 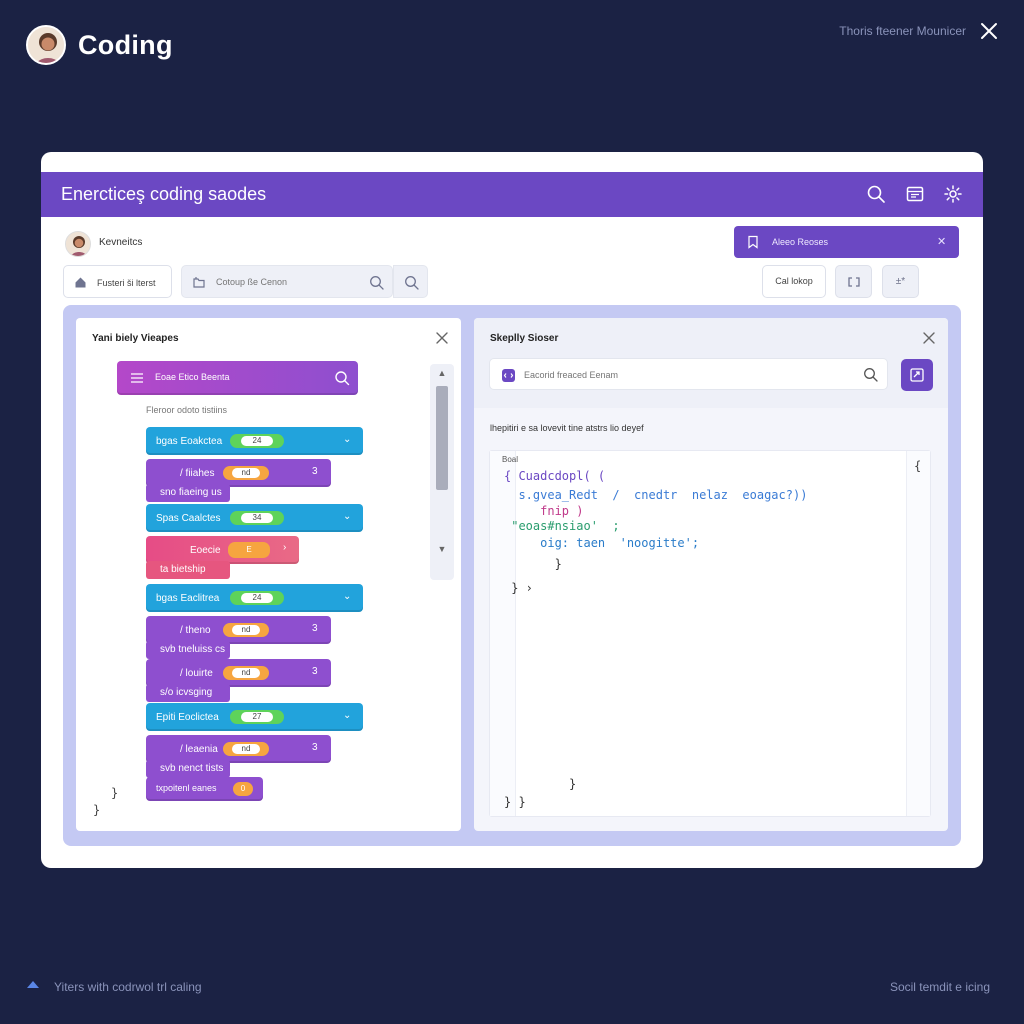 What do you see at coordinates (915, 194) in the screenshot?
I see `header-layout-button` at bounding box center [915, 194].